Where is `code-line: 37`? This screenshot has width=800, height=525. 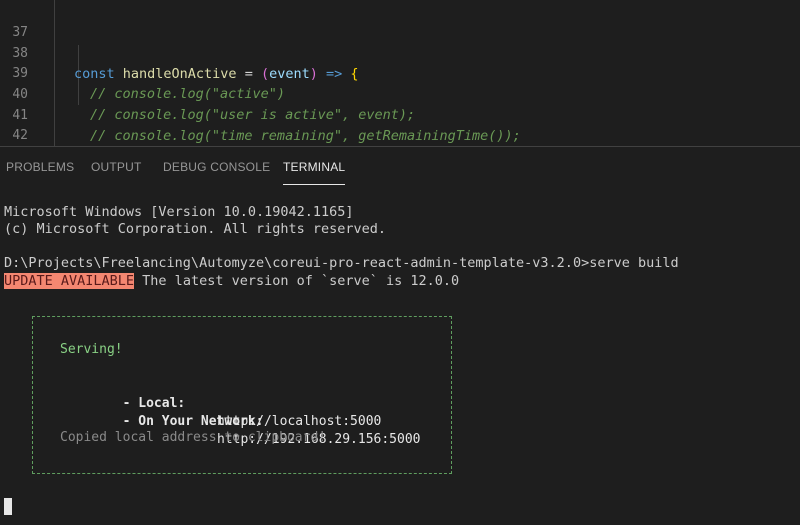
code-line: 37 is located at coordinates (400, 21).